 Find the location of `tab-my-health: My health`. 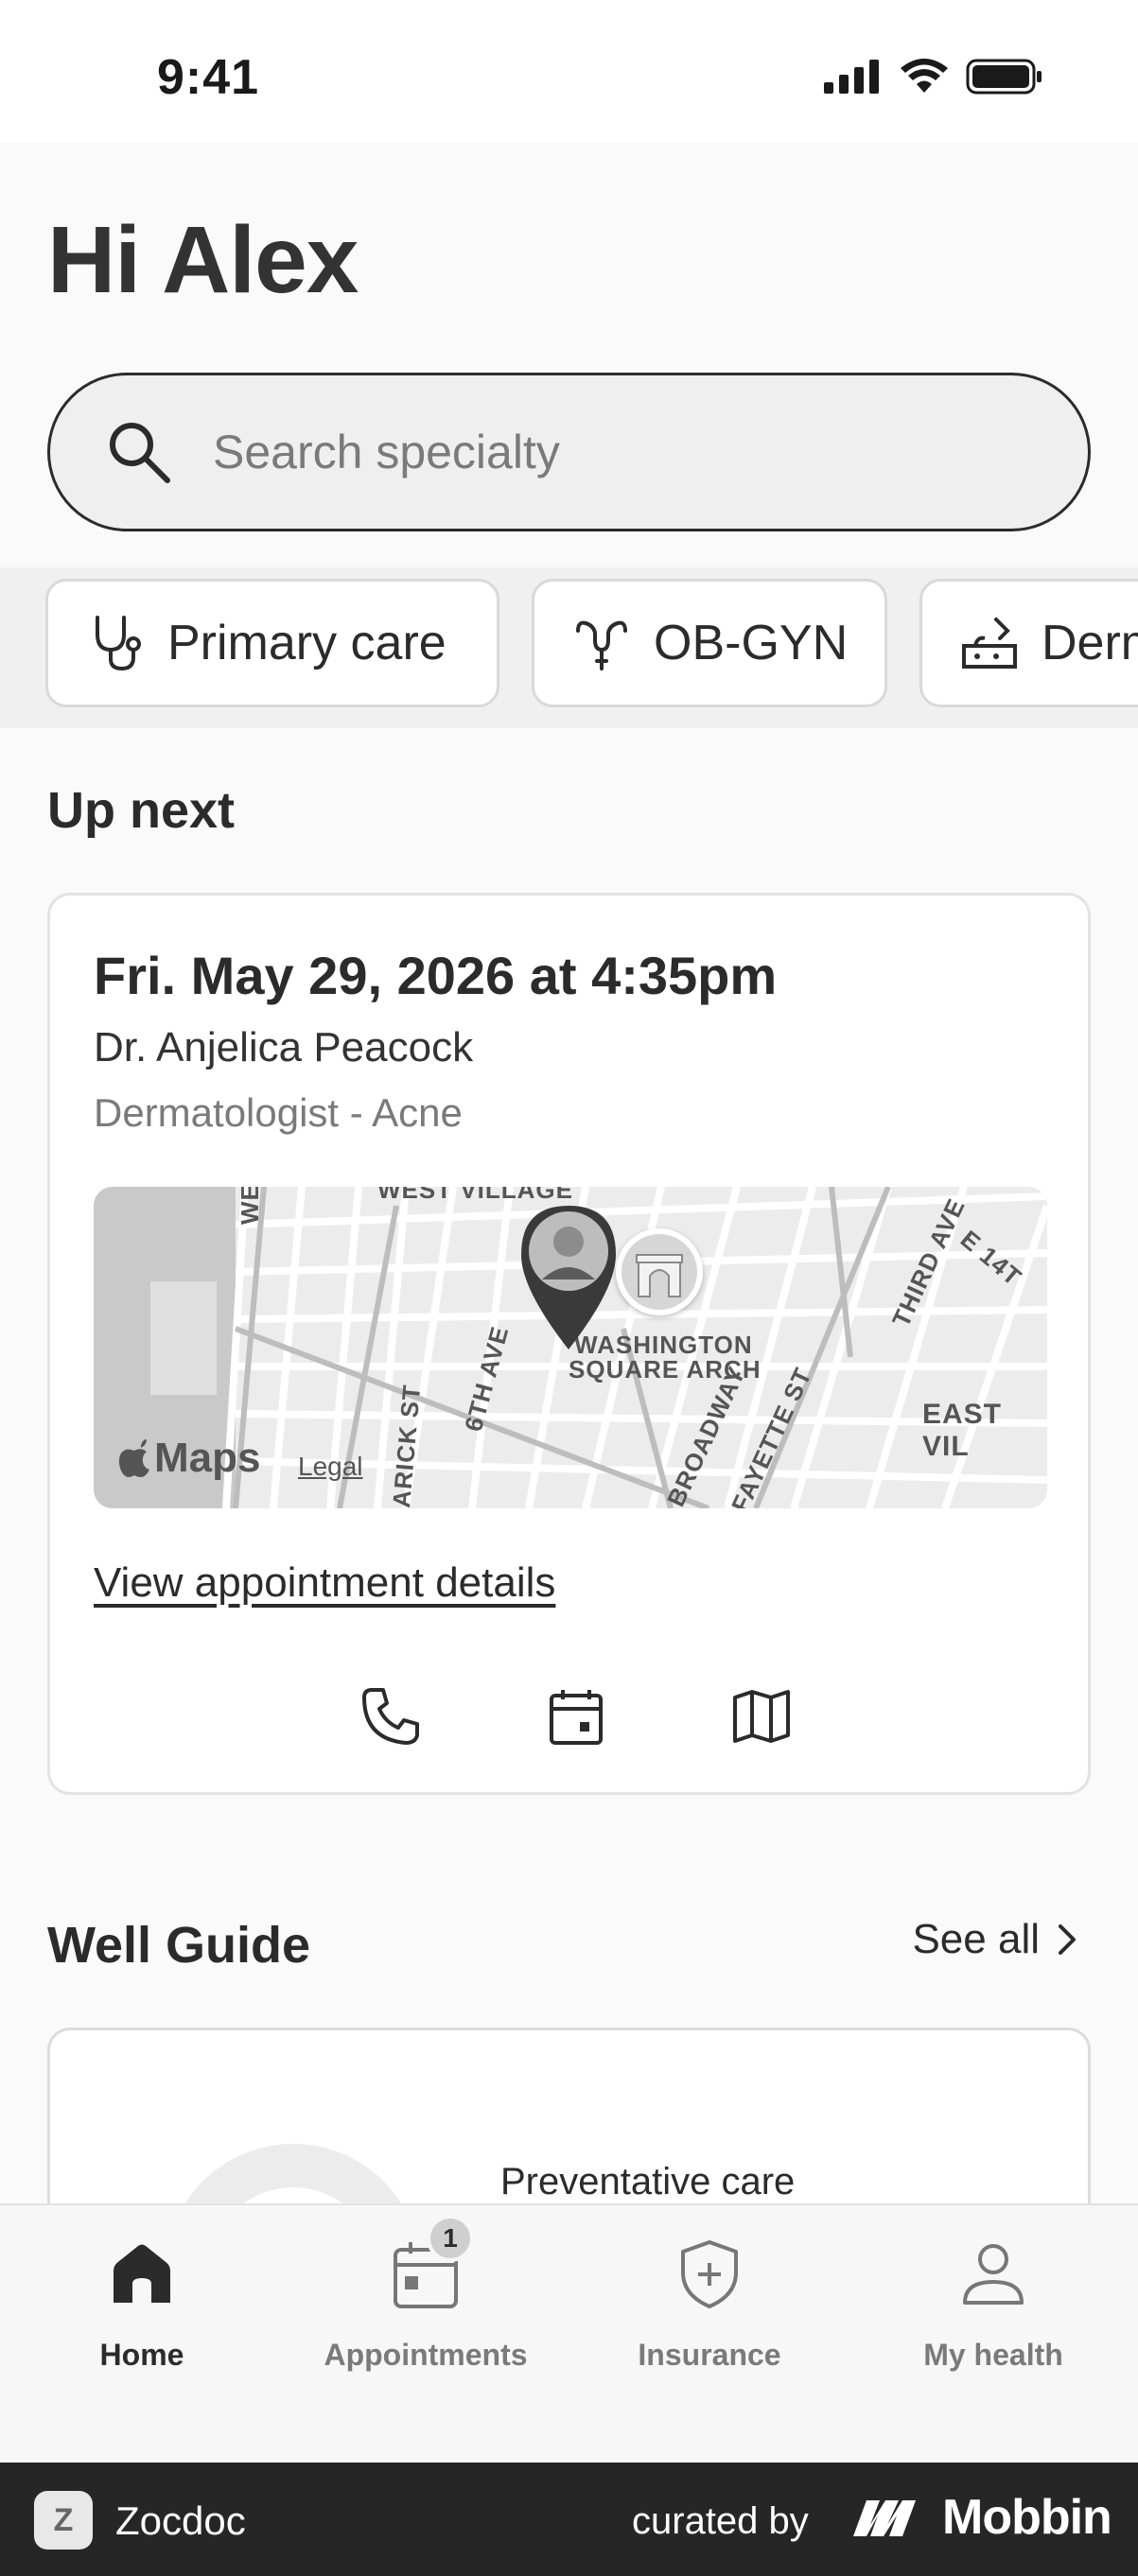

tab-my-health: My health is located at coordinates (993, 2326).